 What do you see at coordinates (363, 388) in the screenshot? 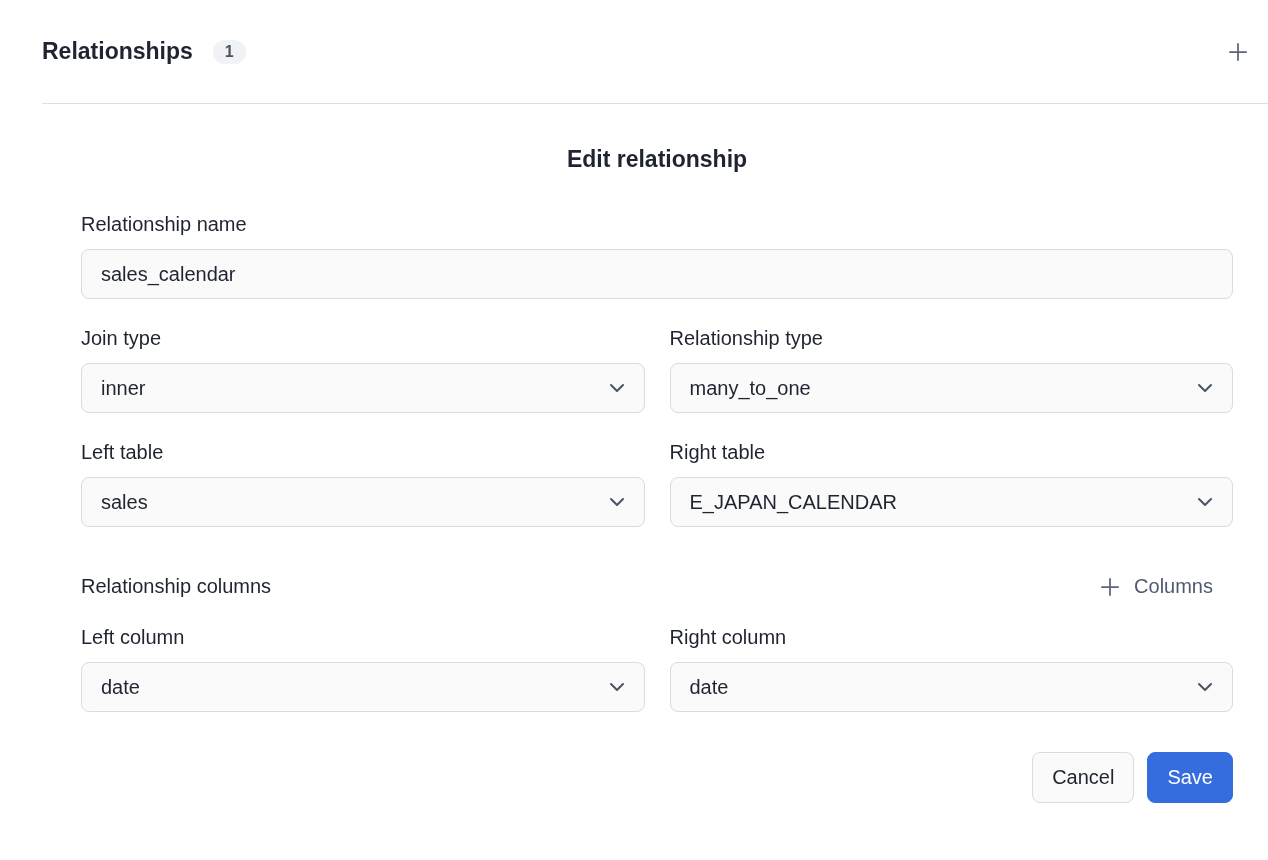
I see `select-dropdown: inner` at bounding box center [363, 388].